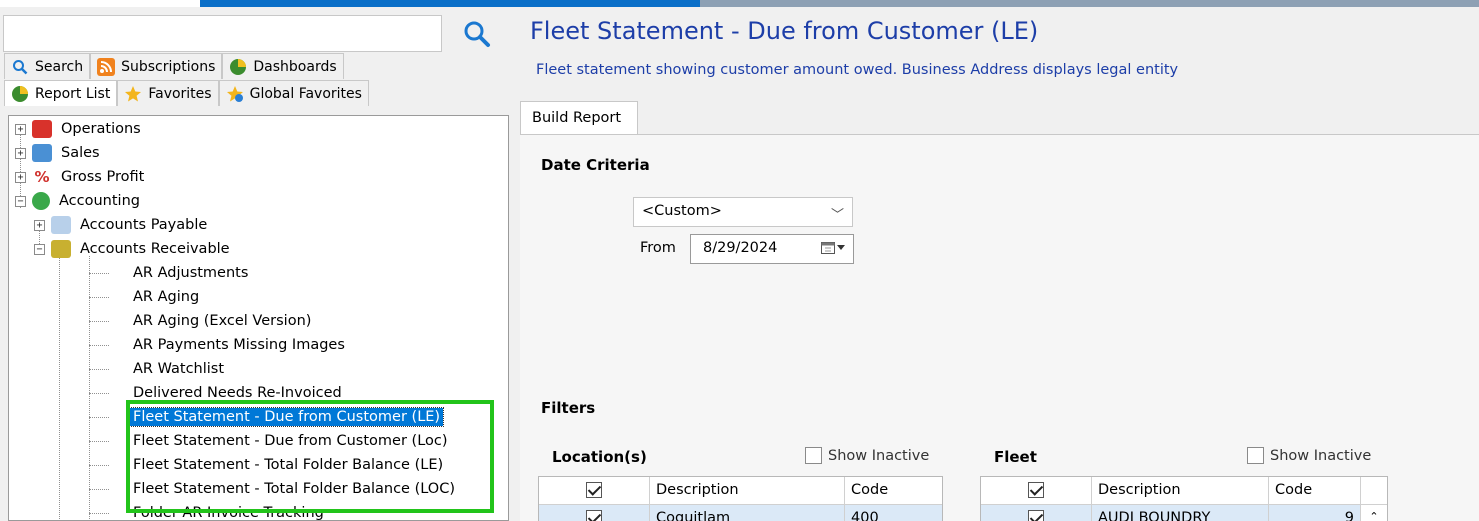 The height and width of the screenshot is (521, 1479). I want to click on tab-dashboards: Dashboards, so click(283, 66).